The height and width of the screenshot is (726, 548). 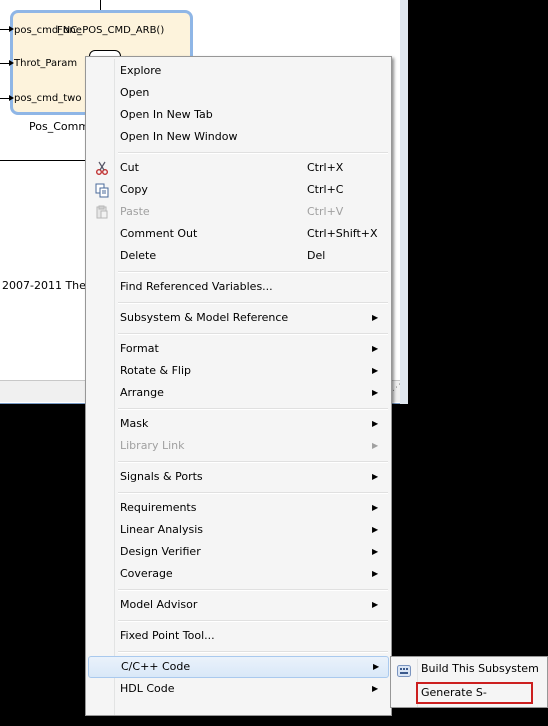 What do you see at coordinates (156, 666) in the screenshot?
I see `menu-item-label: C/C++ Code` at bounding box center [156, 666].